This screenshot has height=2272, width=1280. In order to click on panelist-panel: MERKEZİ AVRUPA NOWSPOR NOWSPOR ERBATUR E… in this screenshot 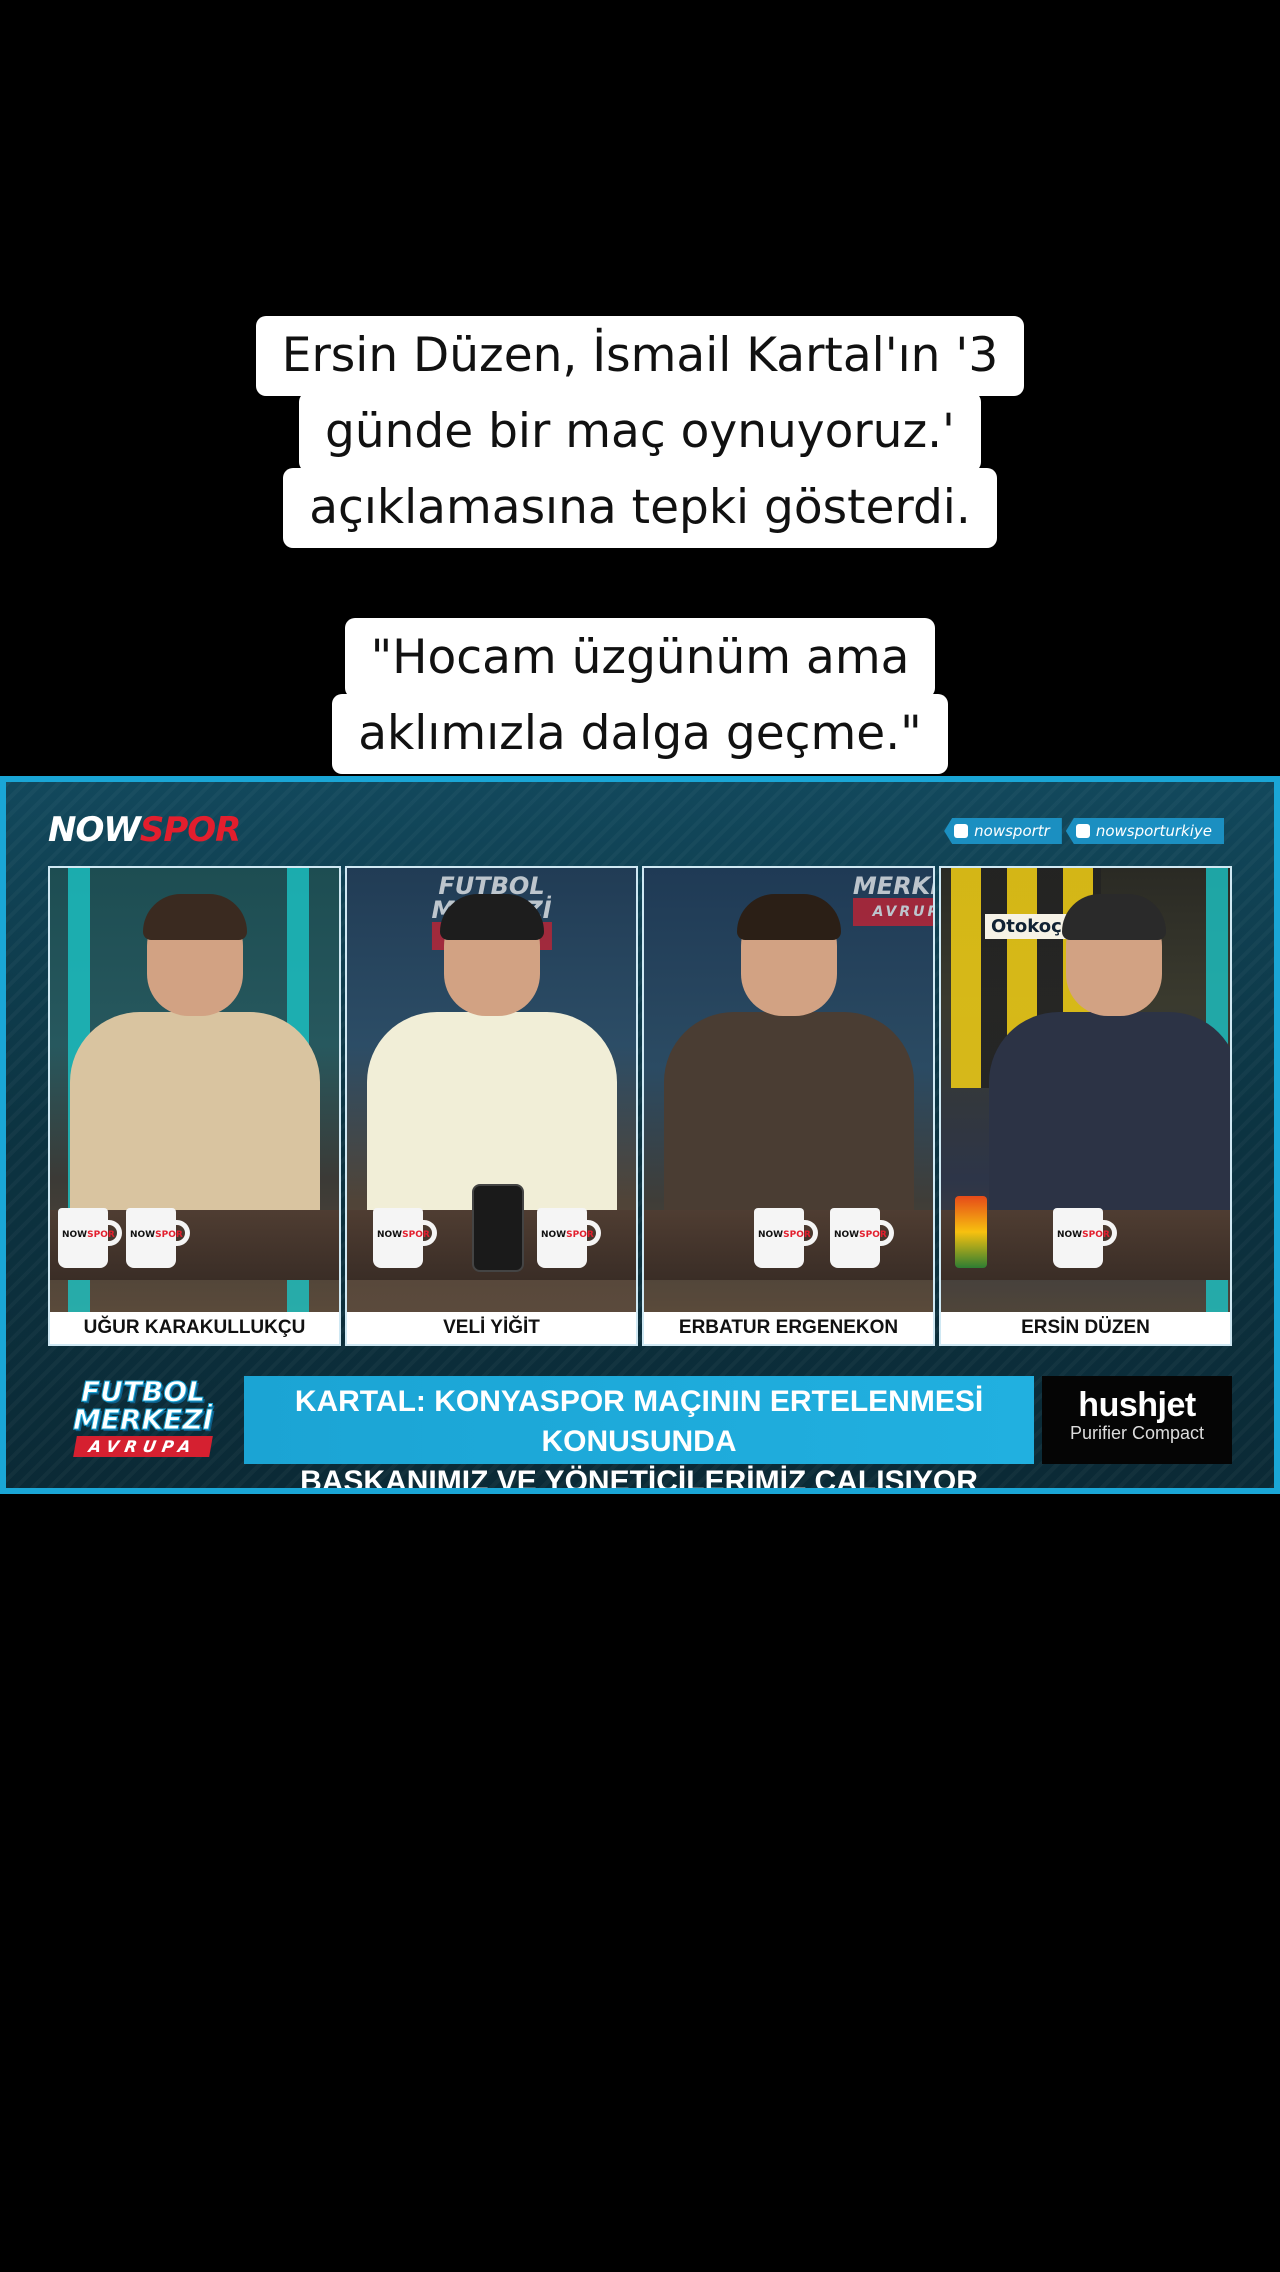, I will do `click(788, 1106)`.